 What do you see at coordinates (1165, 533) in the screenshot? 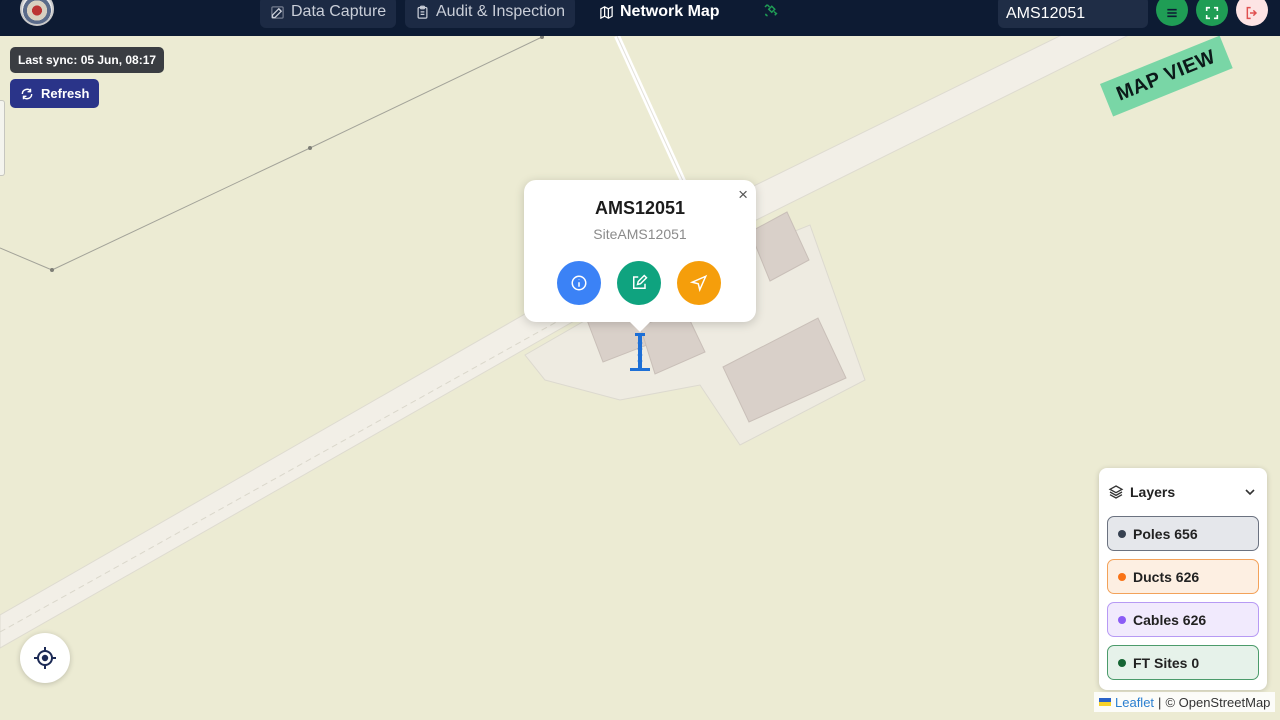
I see `layer-label: Poles 656` at bounding box center [1165, 533].